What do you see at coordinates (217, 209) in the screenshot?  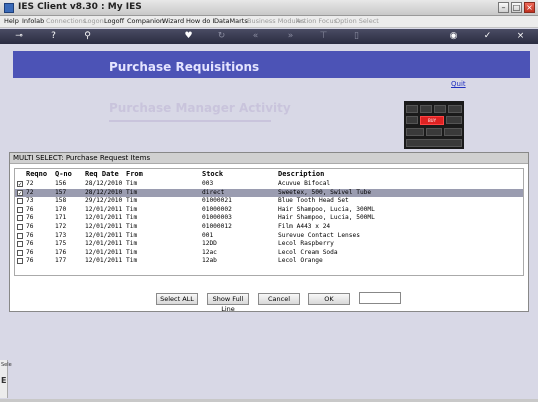 I see `cell-stock: 01000002` at bounding box center [217, 209].